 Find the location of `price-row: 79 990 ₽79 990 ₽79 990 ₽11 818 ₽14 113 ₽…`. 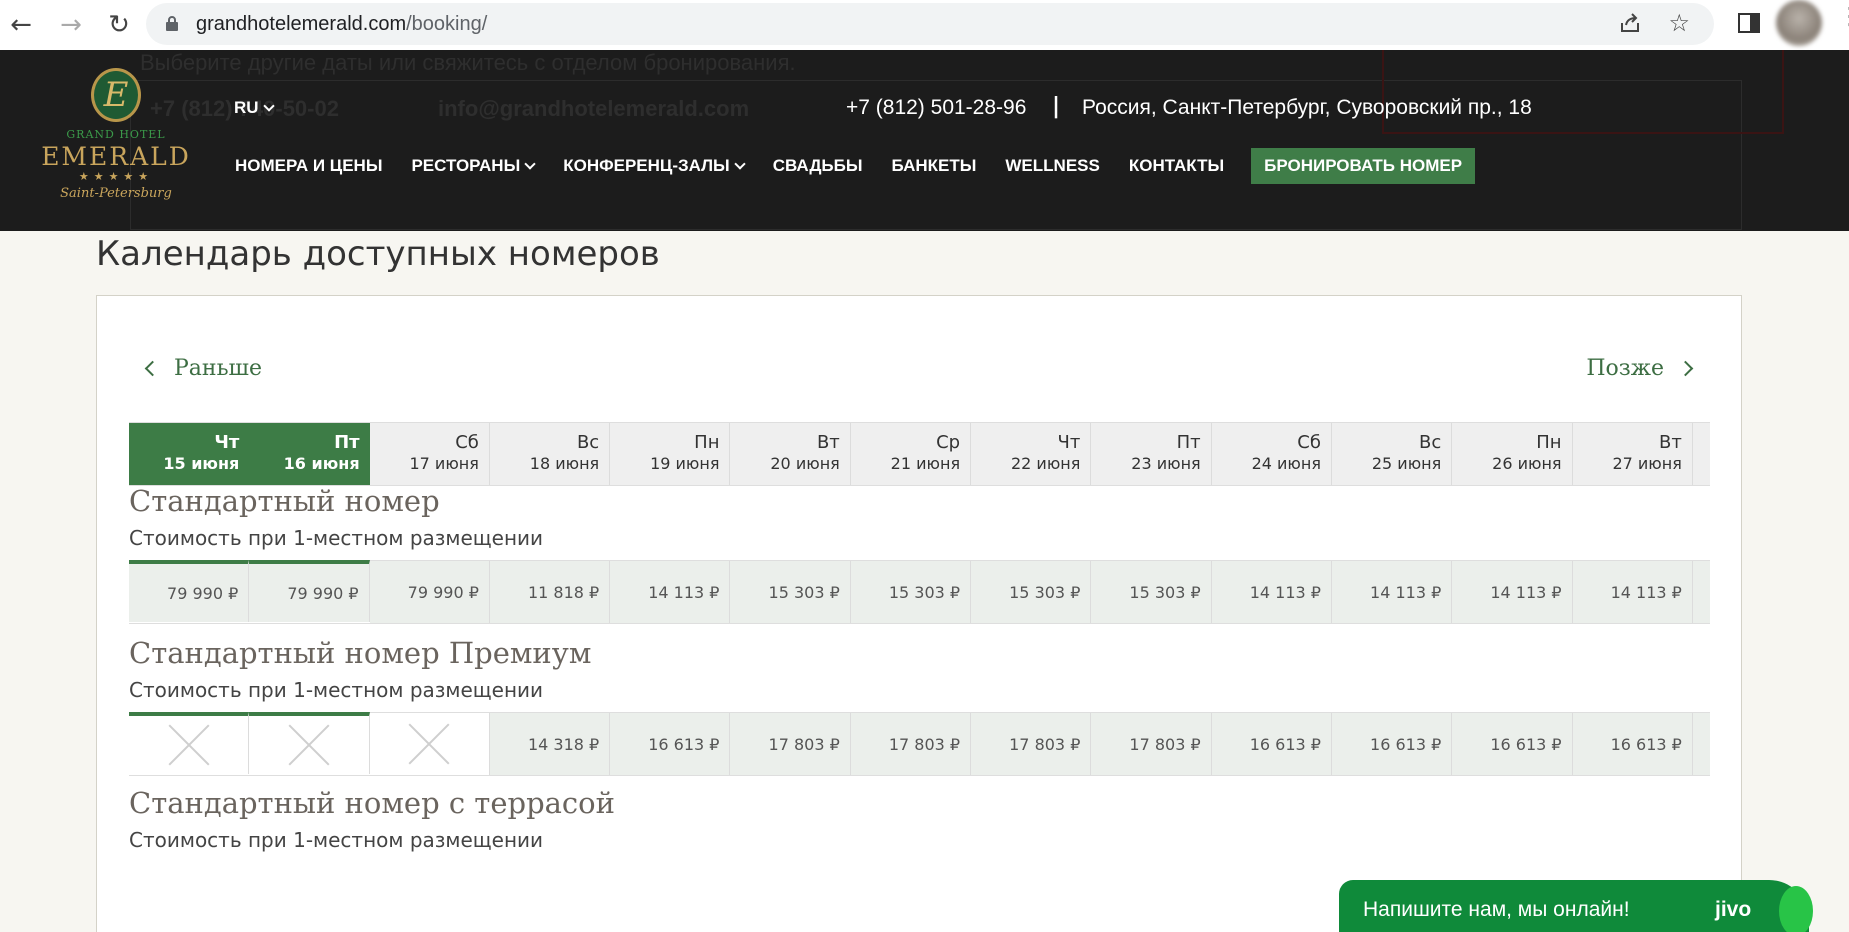

price-row: 79 990 ₽79 990 ₽79 990 ₽11 818 ₽14 113 ₽… is located at coordinates (919, 592).